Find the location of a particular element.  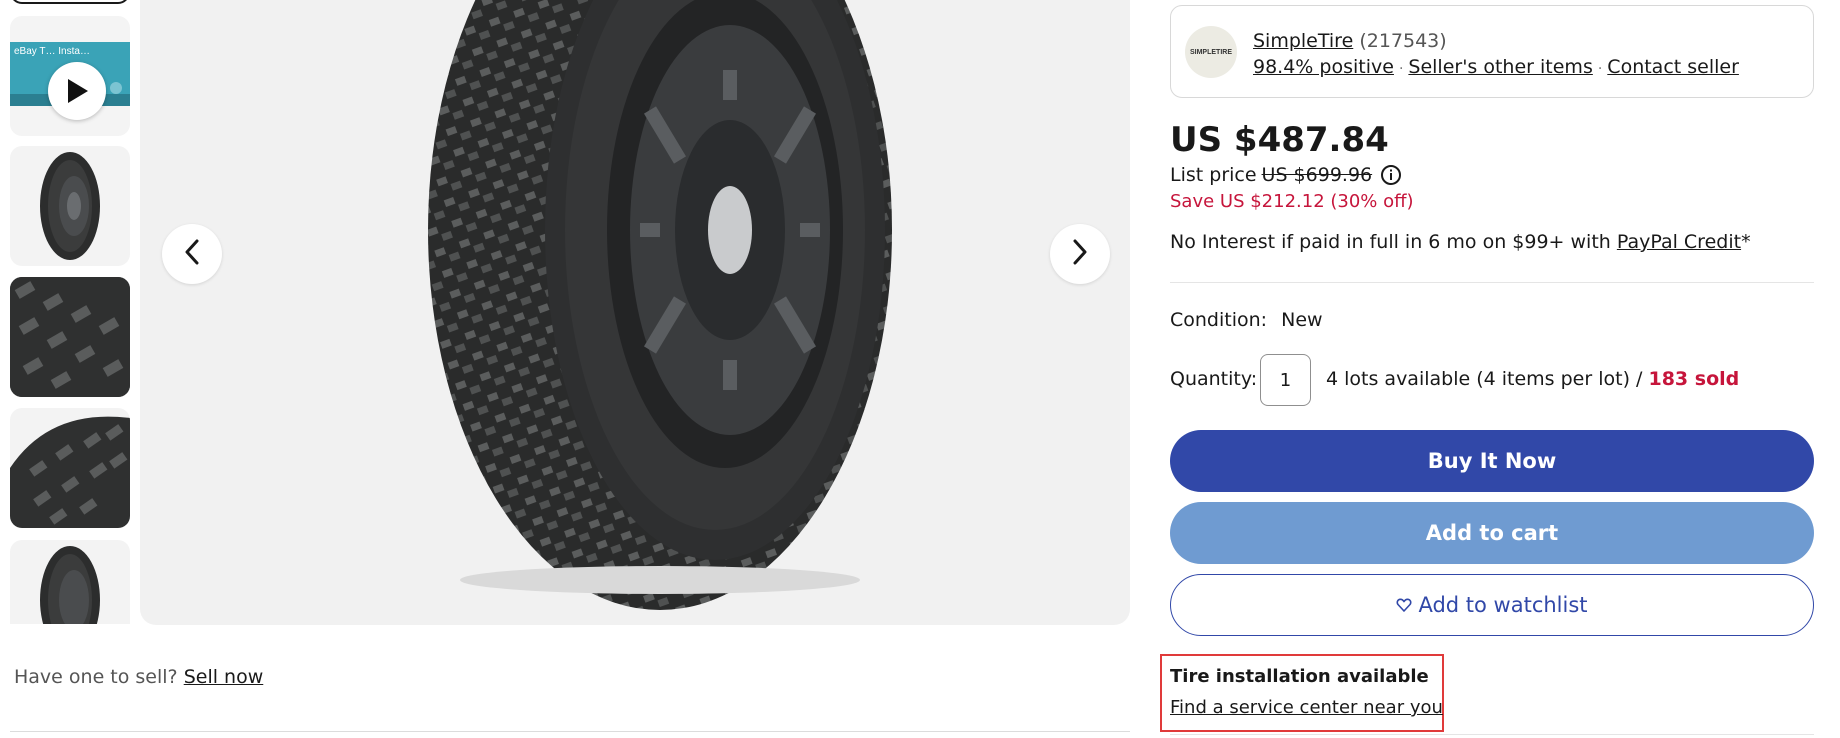

buy-it-now-button: Buy It Now is located at coordinates (1492, 461).